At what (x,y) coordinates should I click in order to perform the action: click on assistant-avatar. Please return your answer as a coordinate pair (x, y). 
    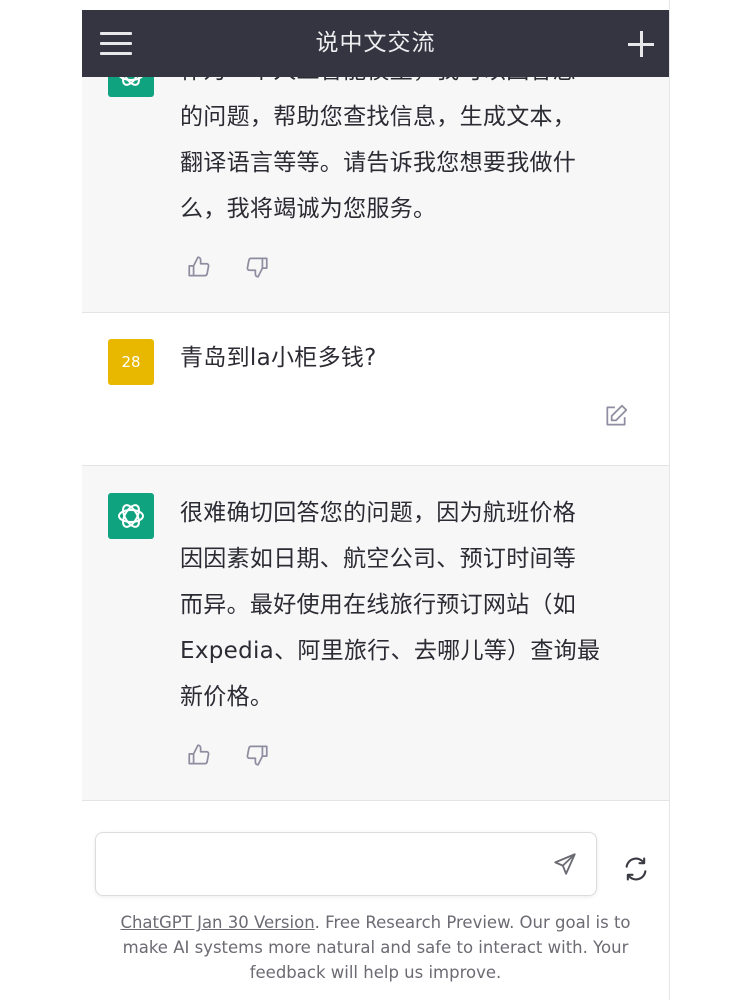
    Looking at the image, I should click on (131, 516).